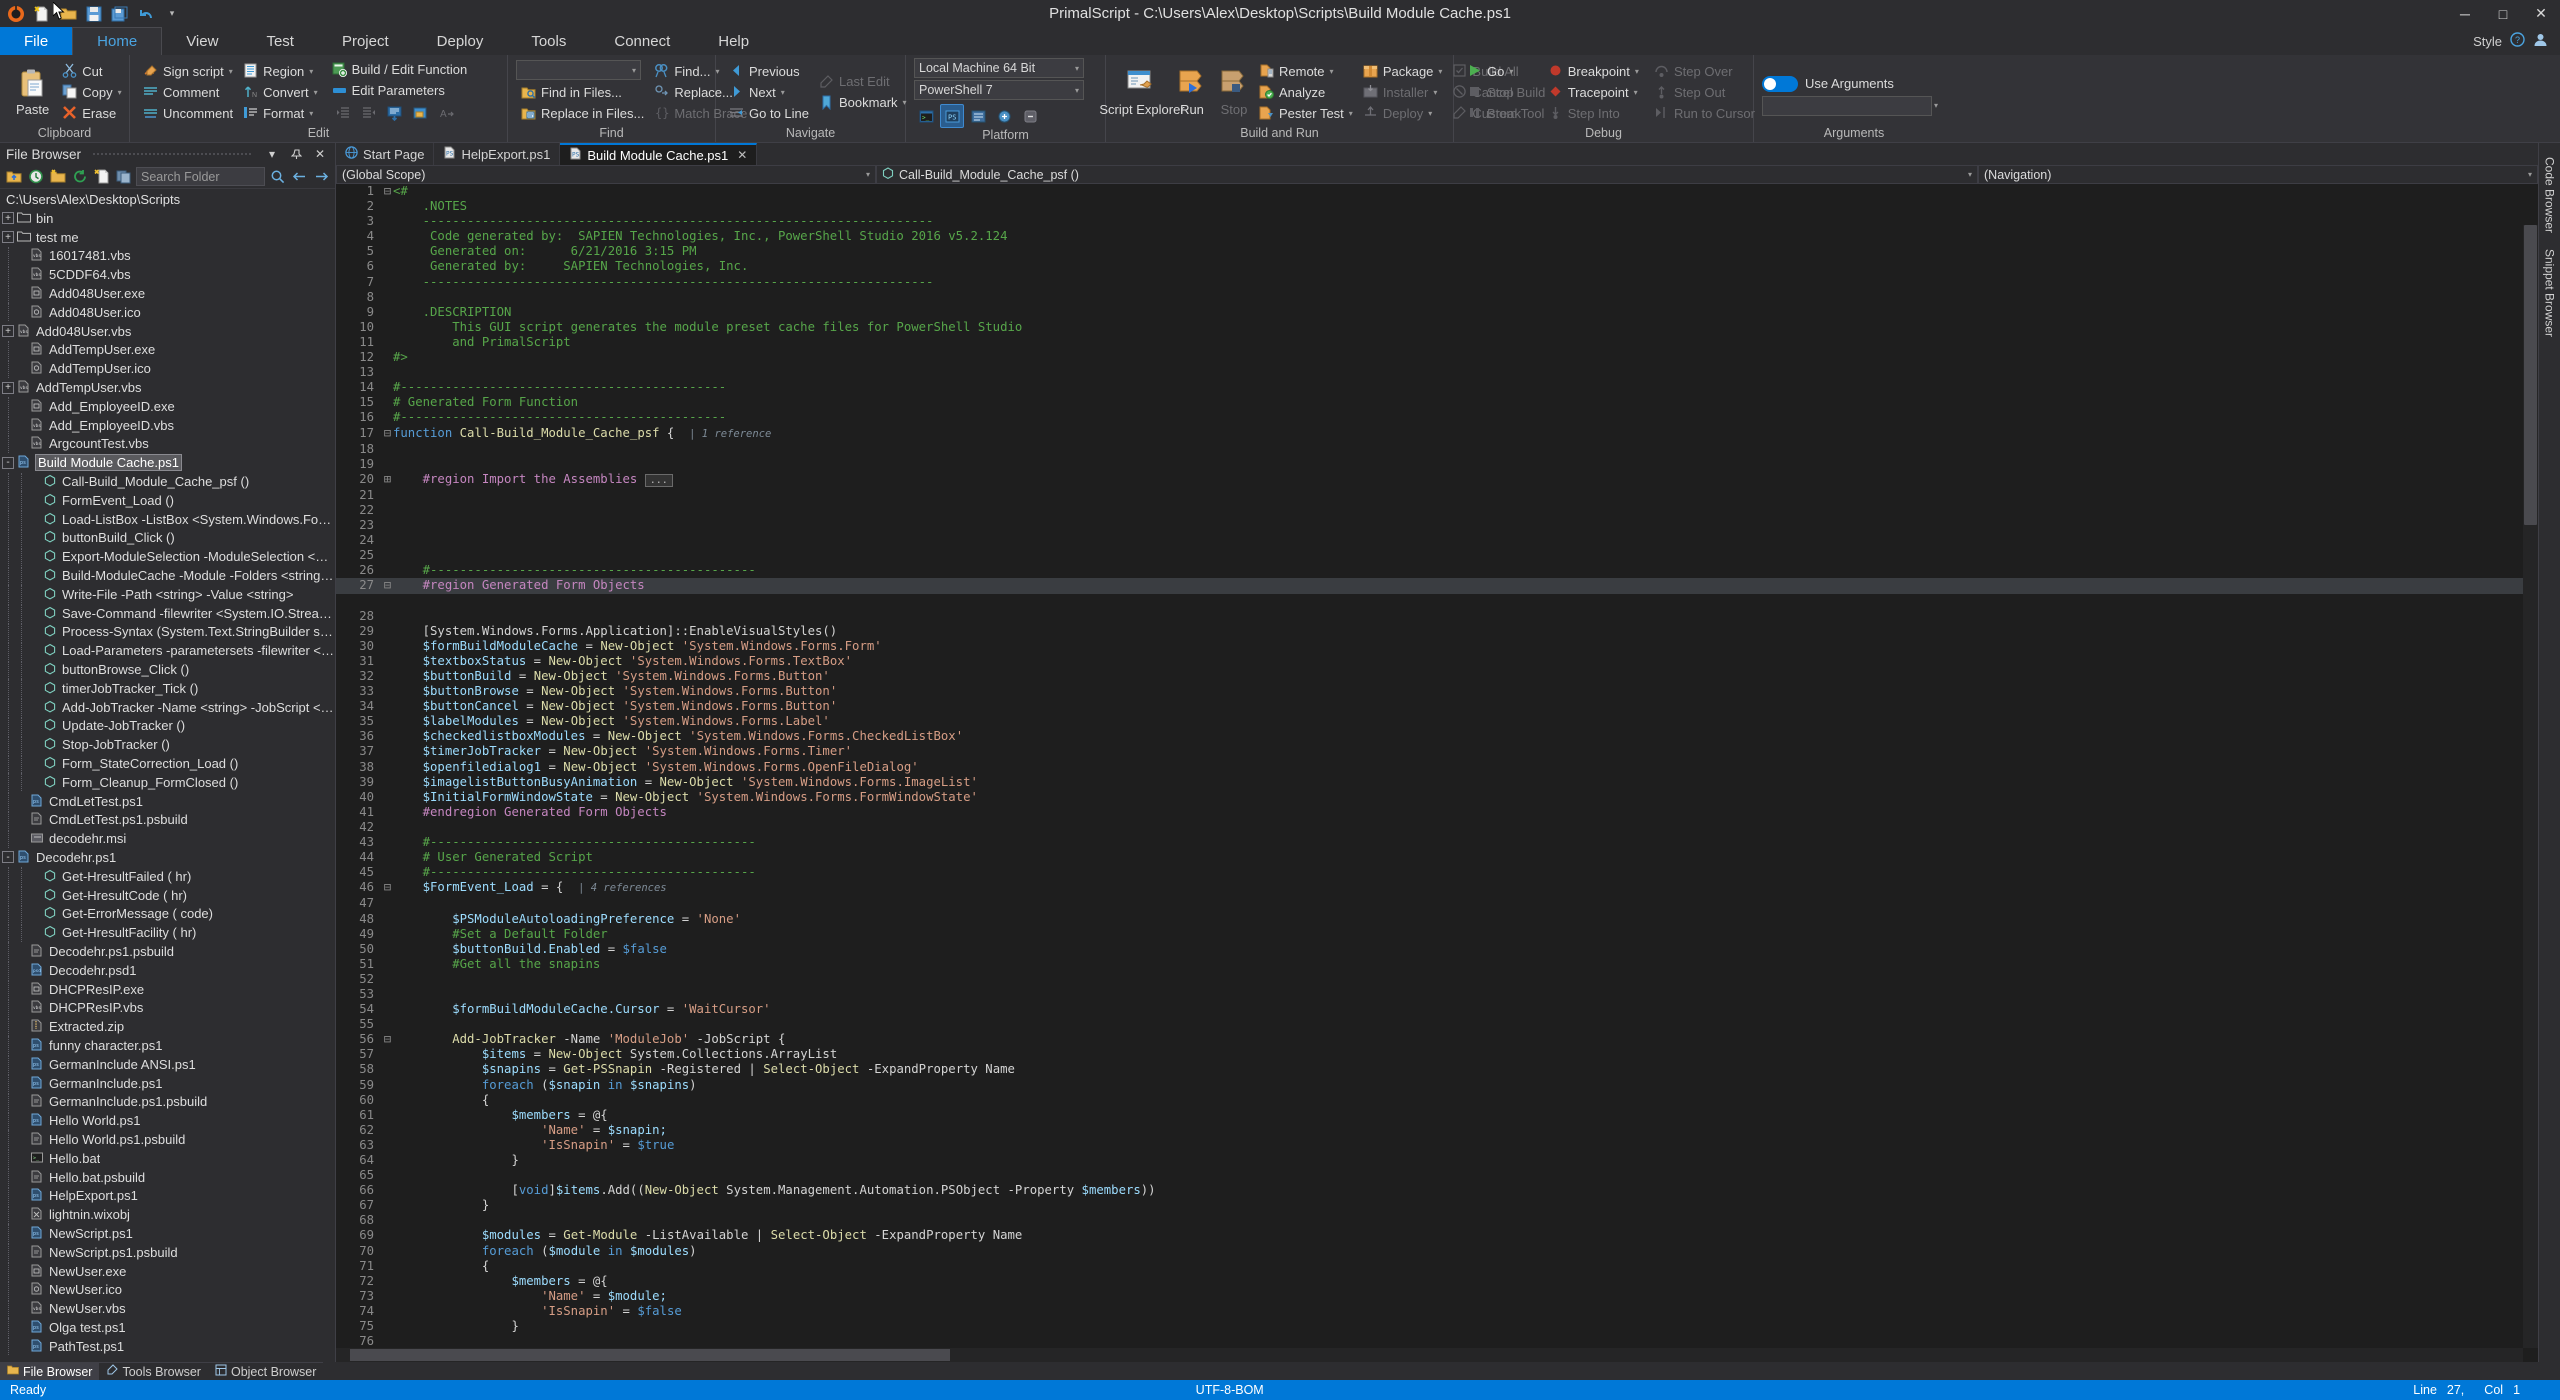 This screenshot has height=1400, width=2560. What do you see at coordinates (424, 312) in the screenshot?
I see `code-line: 9 .DESCRIPTION` at bounding box center [424, 312].